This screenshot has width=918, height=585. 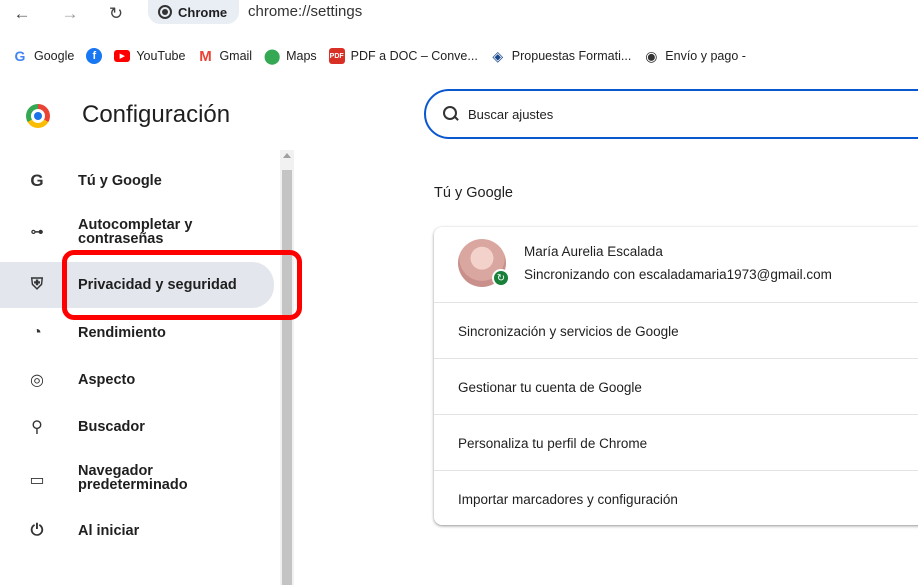 What do you see at coordinates (568, 499) in the screenshot?
I see `row-label: Importar marcadores y configuración` at bounding box center [568, 499].